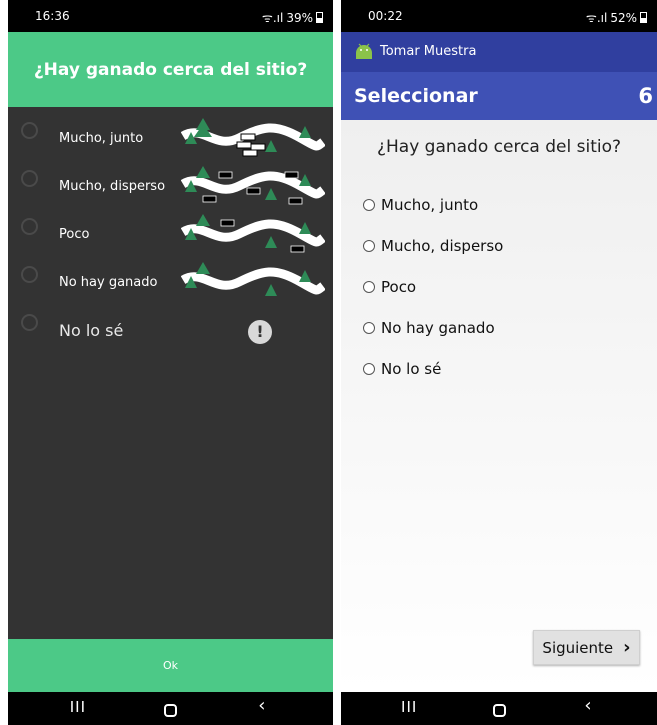  What do you see at coordinates (170, 16) in the screenshot?
I see `status-bar: 16:36 ᯤ.ıl 39%` at bounding box center [170, 16].